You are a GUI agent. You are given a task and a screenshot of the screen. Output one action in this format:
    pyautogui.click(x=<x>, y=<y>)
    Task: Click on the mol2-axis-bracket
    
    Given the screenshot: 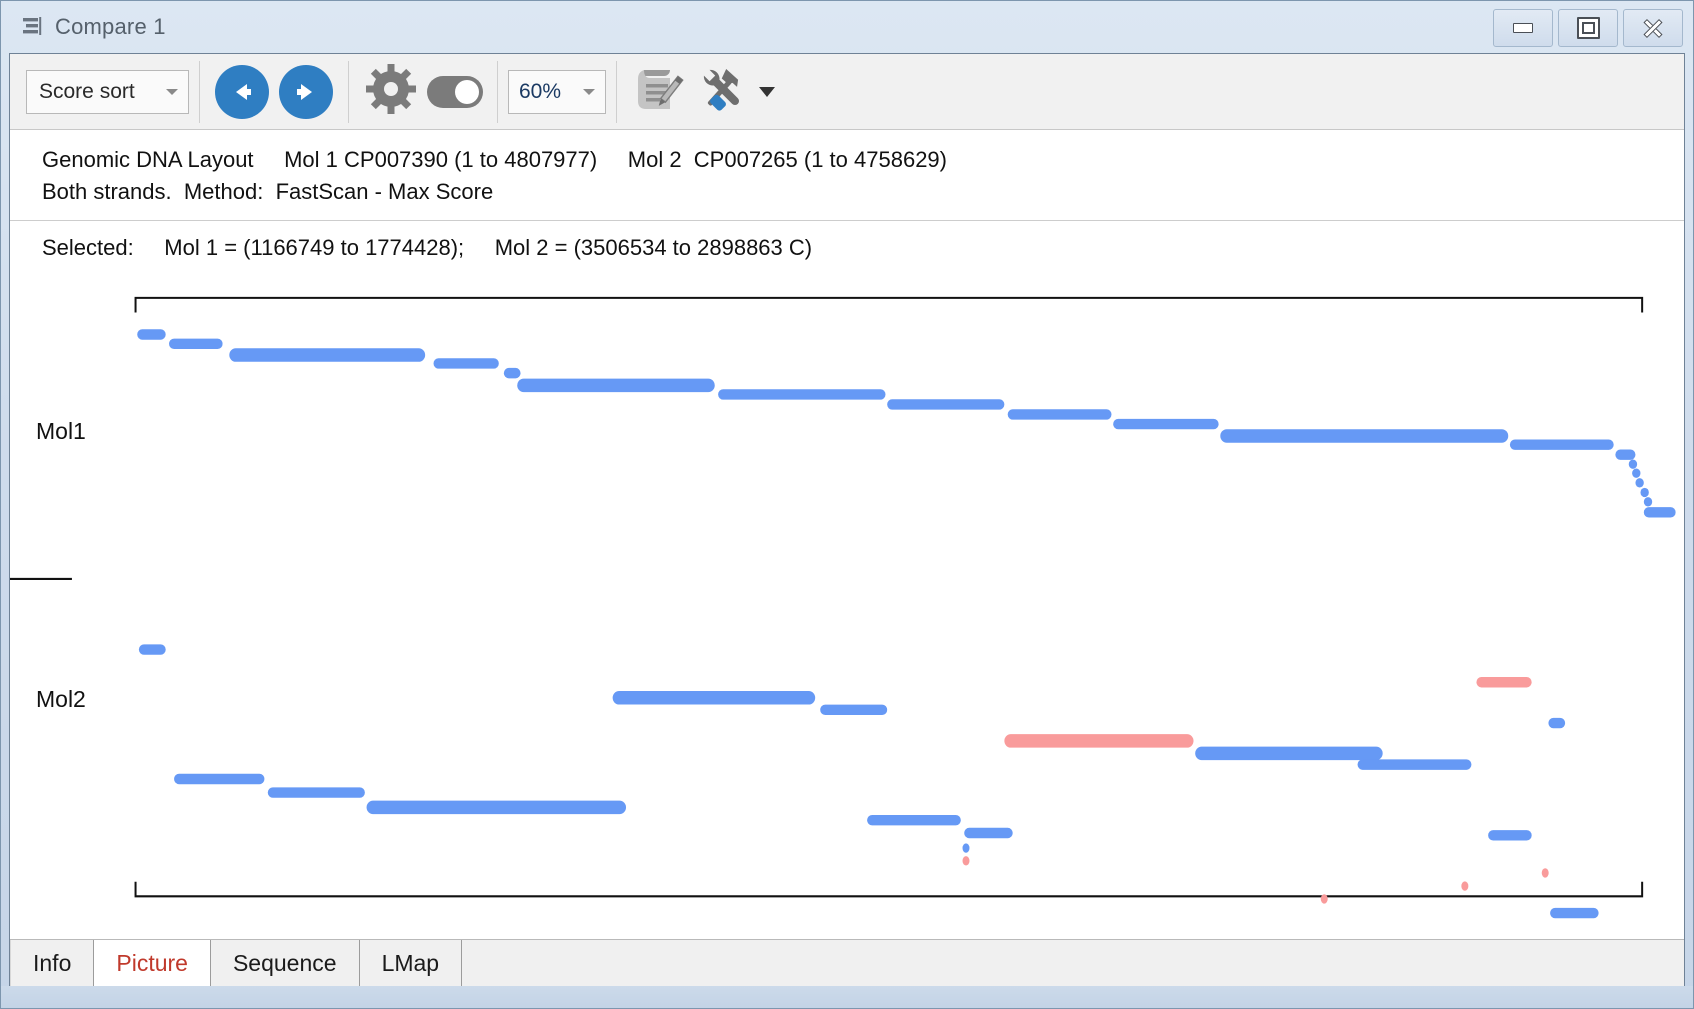 What is the action you would take?
    pyautogui.click(x=889, y=889)
    